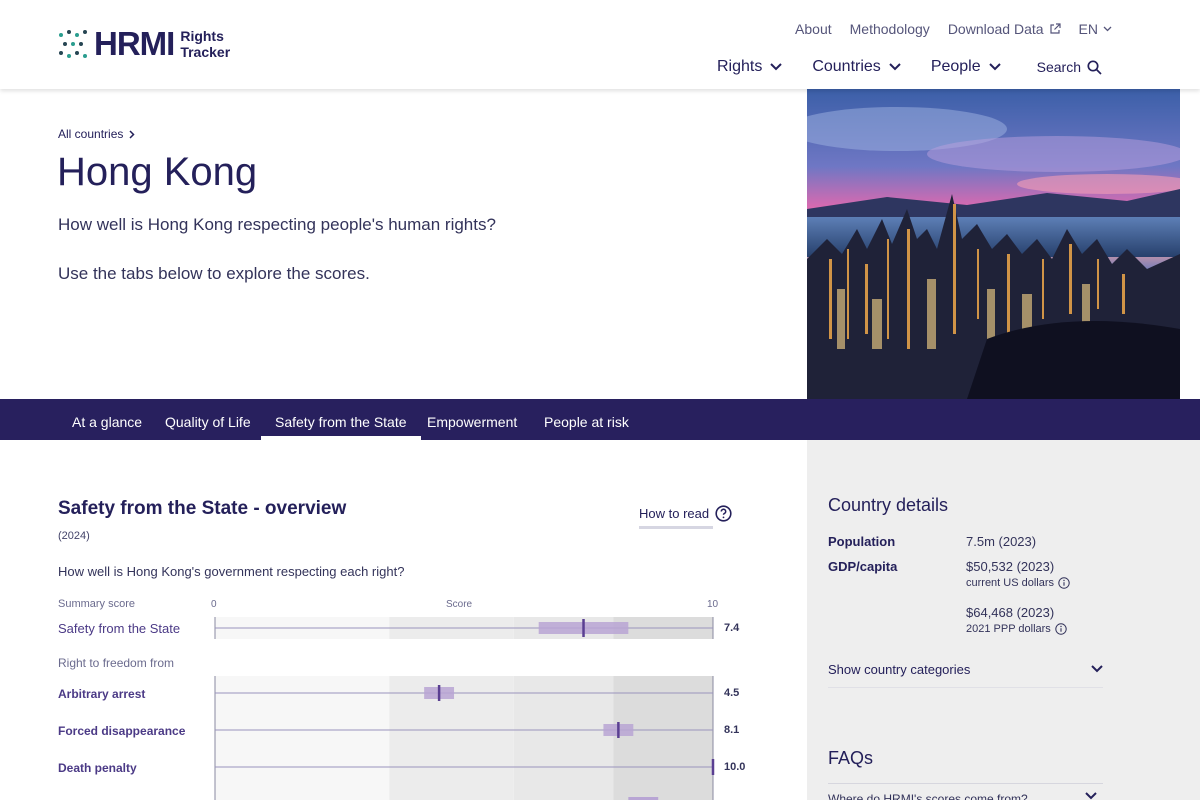 This screenshot has height=800, width=1200. Describe the element at coordinates (851, 758) in the screenshot. I see `faqs-title: FAQs` at that location.